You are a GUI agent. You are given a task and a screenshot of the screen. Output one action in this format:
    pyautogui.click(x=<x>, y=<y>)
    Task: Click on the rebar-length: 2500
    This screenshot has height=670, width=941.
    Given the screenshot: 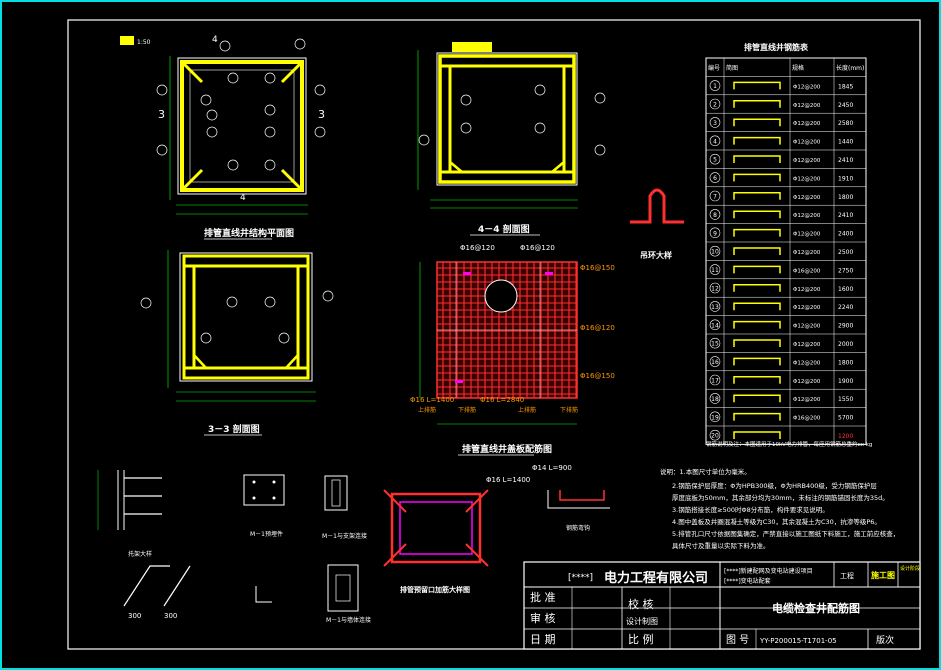 What is the action you would take?
    pyautogui.click(x=845, y=252)
    